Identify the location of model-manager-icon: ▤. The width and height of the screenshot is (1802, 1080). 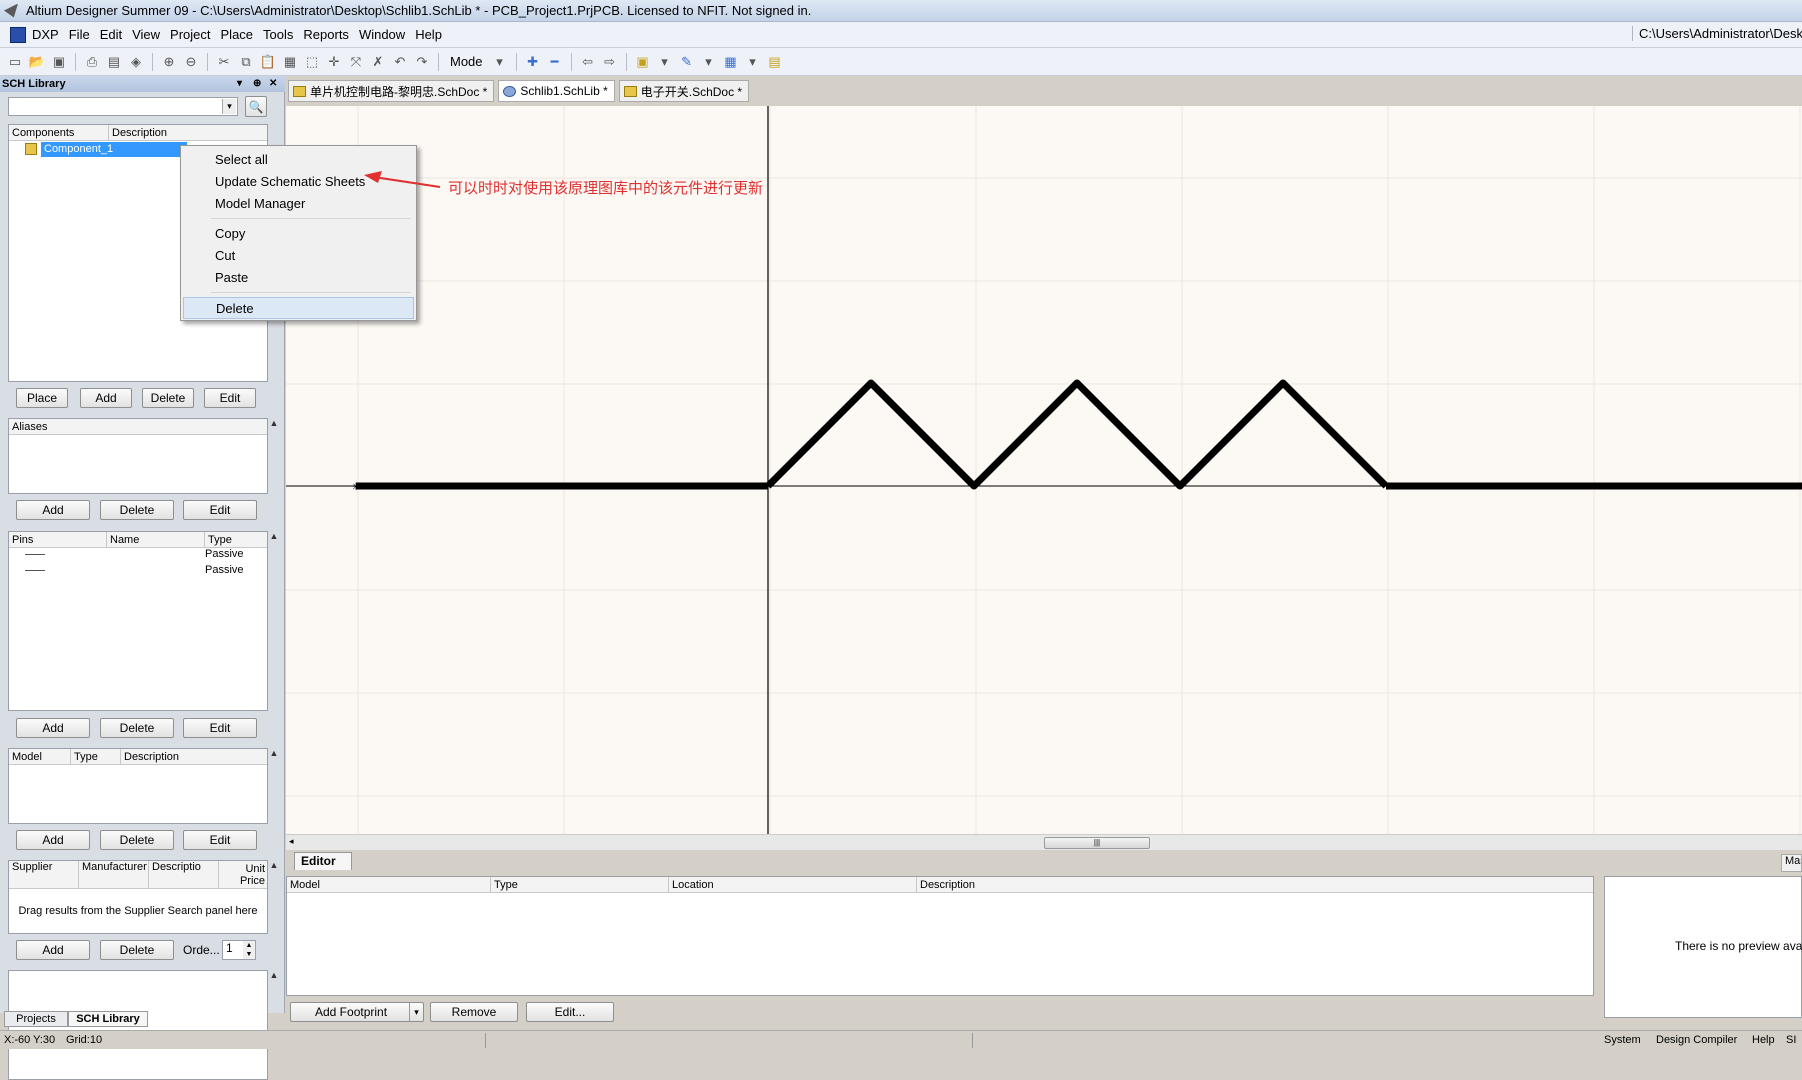
(775, 62).